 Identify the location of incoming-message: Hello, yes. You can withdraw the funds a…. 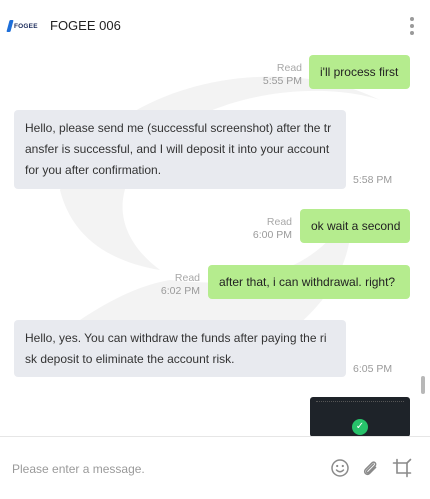
(180, 348).